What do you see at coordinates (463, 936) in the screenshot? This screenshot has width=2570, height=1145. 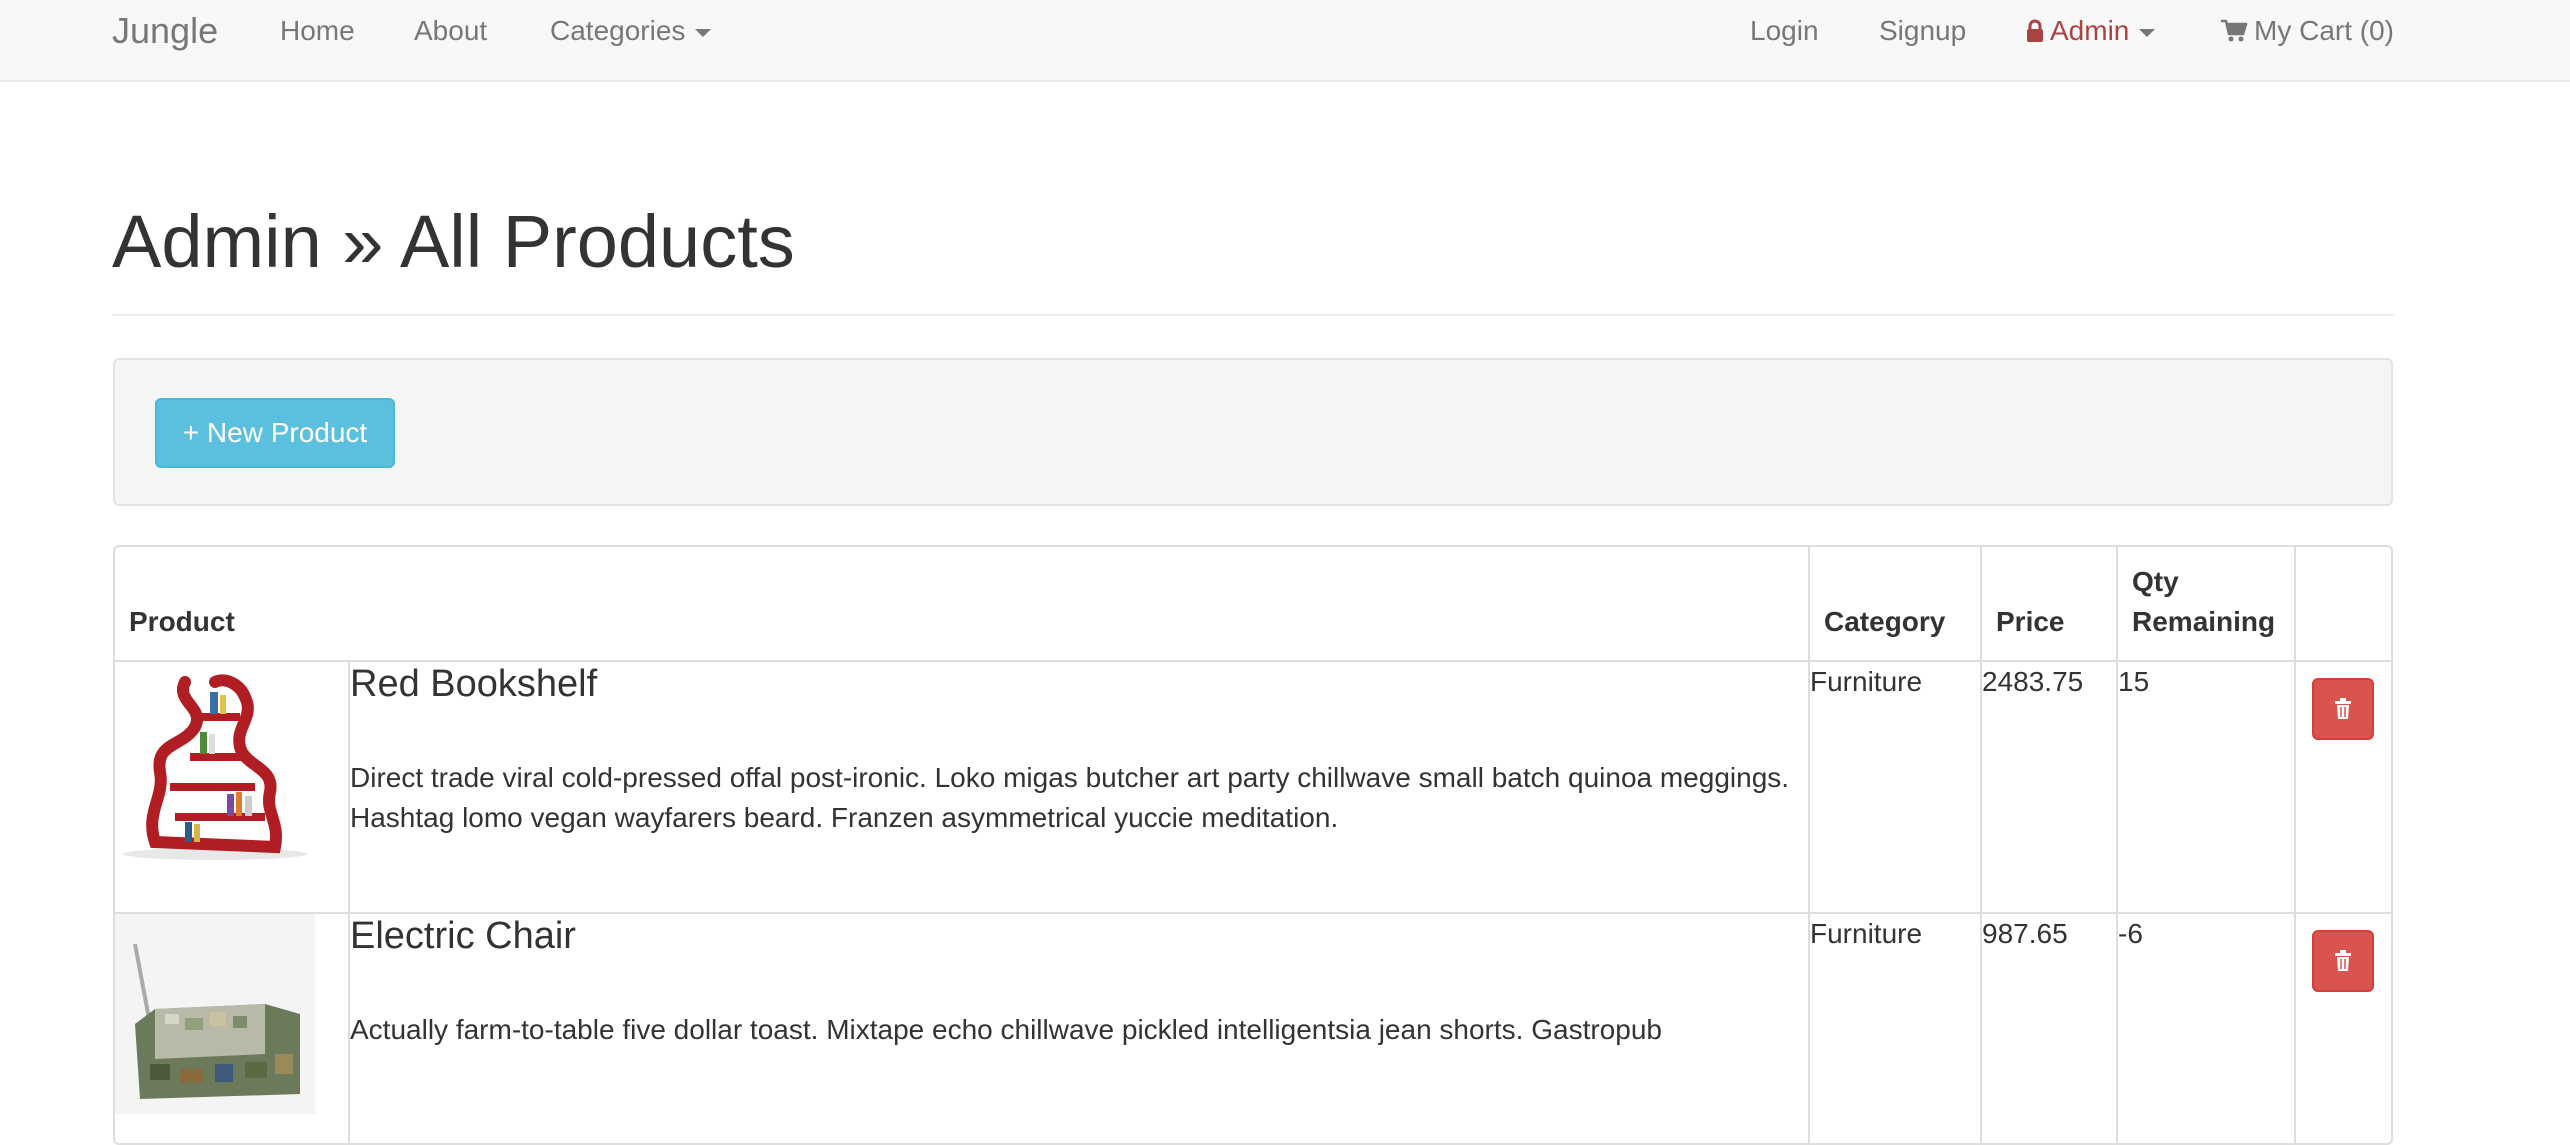 I see `product-name: Electric Chair` at bounding box center [463, 936].